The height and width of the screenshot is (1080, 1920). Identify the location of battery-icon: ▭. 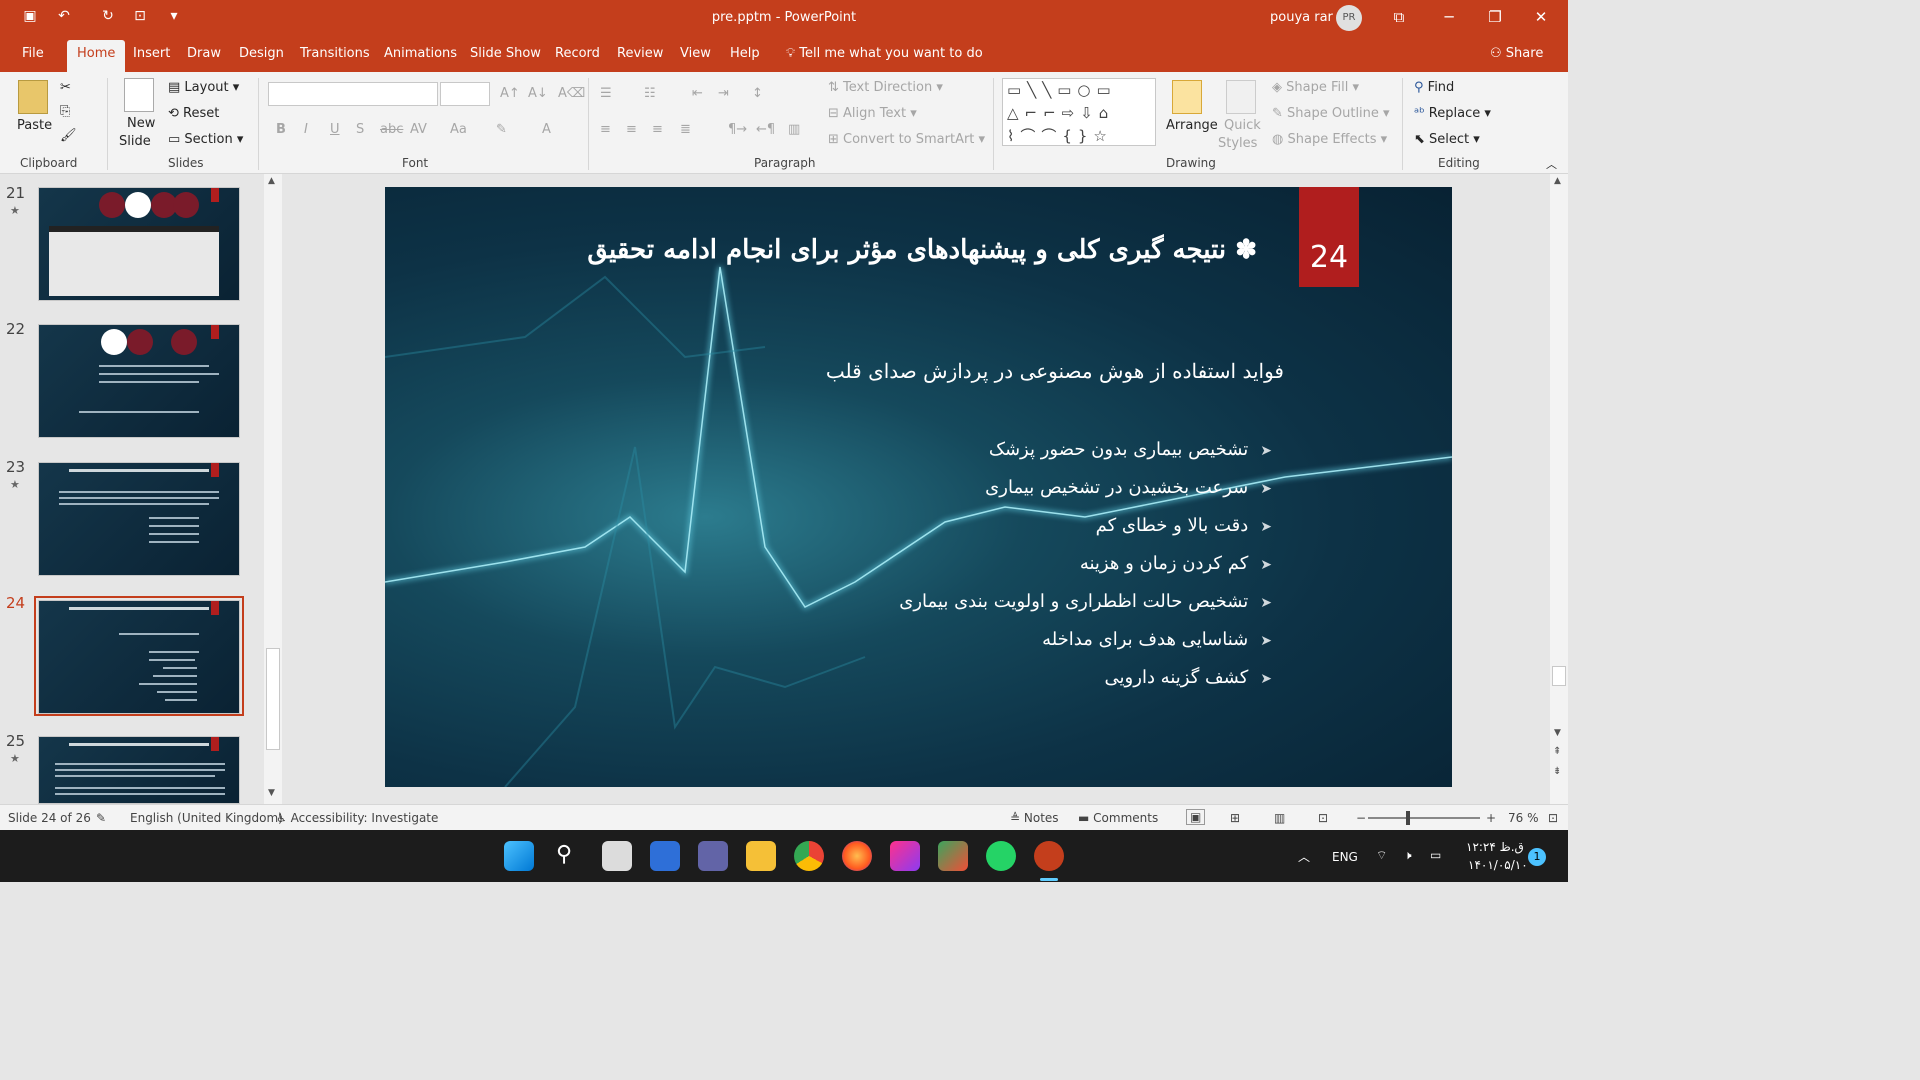
(1435, 855).